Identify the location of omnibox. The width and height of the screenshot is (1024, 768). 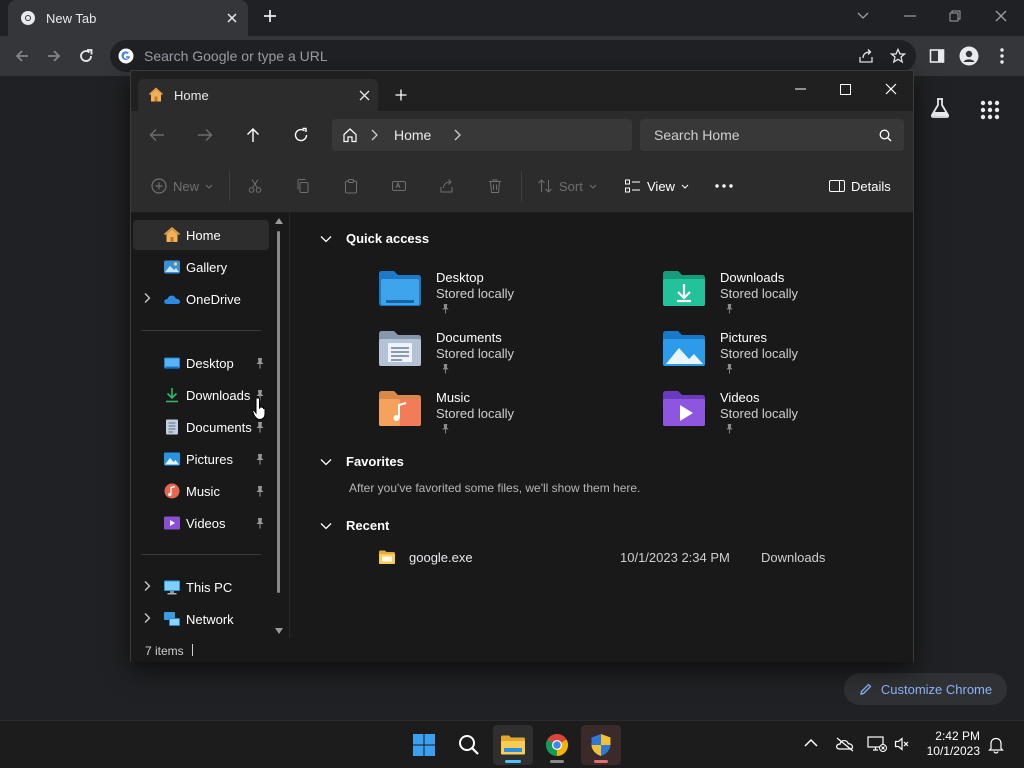
(513, 56).